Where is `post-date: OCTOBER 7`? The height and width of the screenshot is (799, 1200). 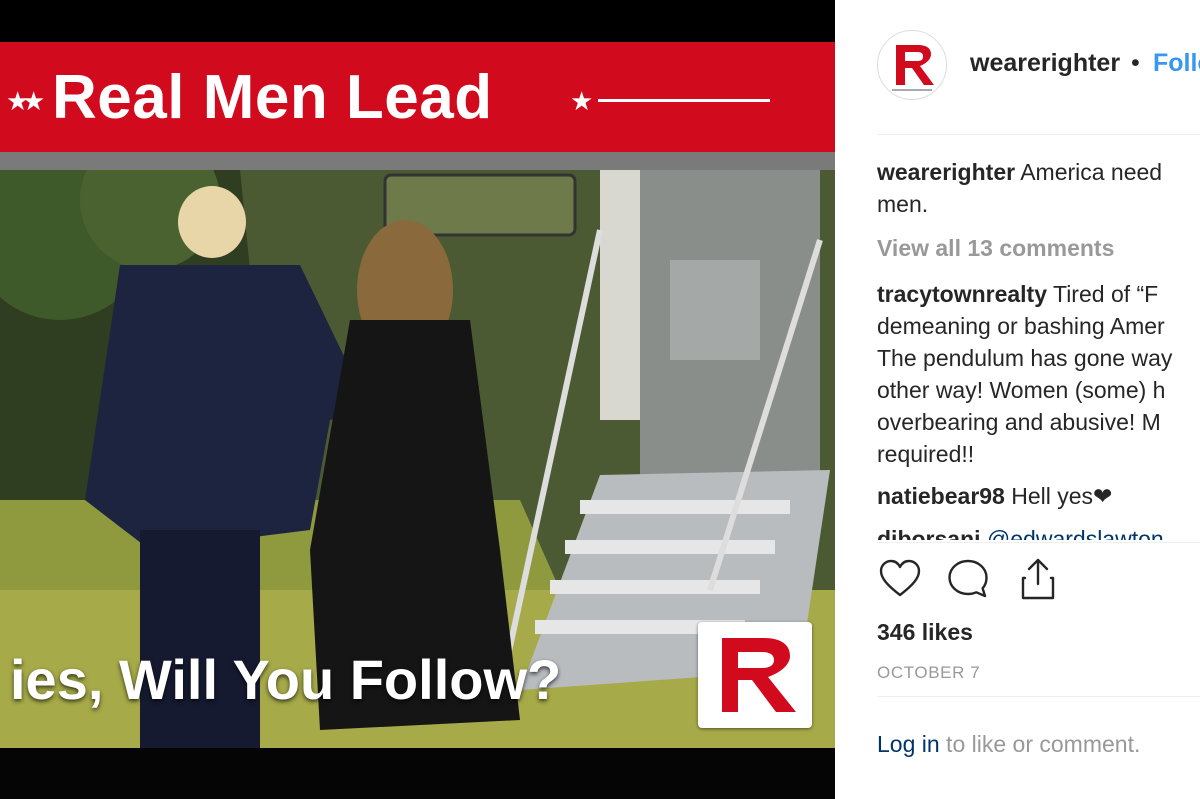 post-date: OCTOBER 7 is located at coordinates (929, 672).